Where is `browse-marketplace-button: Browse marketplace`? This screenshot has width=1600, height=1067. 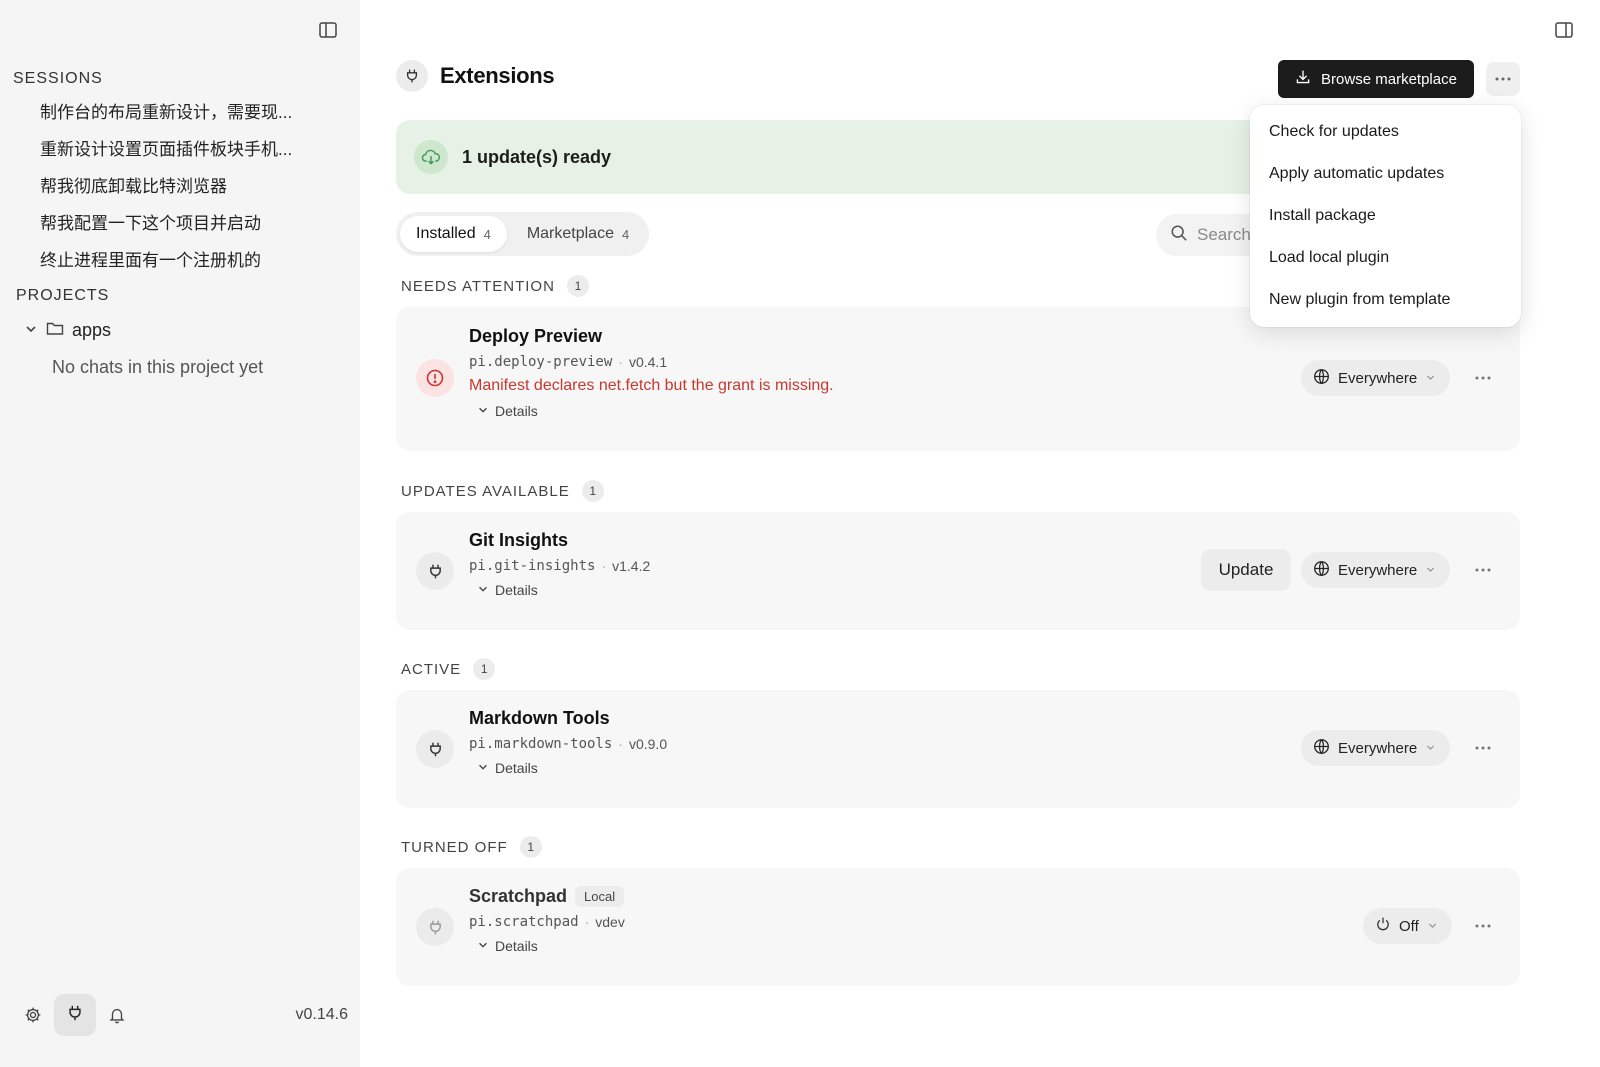
browse-marketplace-button: Browse marketplace is located at coordinates (1376, 79).